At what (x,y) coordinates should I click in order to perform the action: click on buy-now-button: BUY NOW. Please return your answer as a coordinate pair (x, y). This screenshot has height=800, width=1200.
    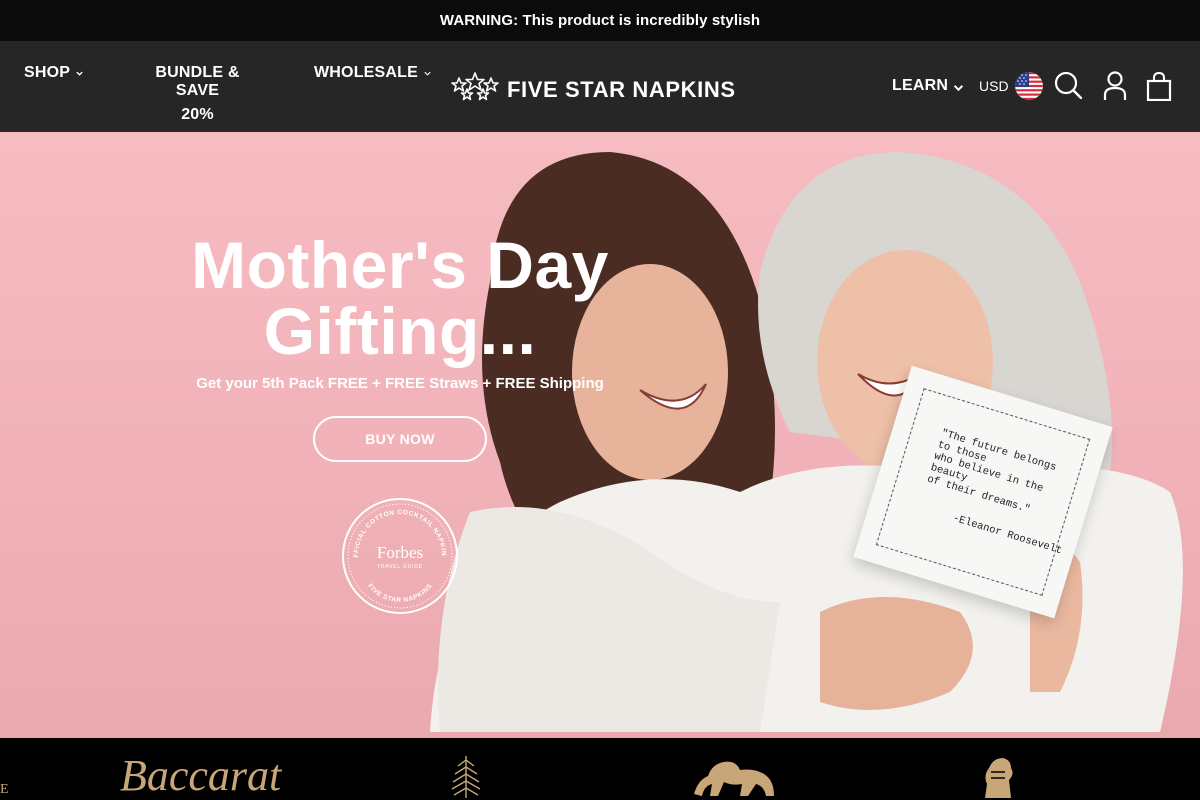
    Looking at the image, I should click on (400, 439).